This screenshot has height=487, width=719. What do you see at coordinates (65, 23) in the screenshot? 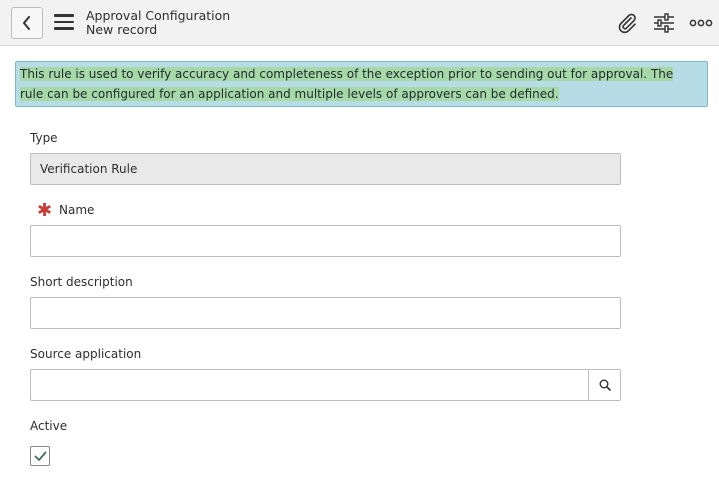
I see `hamburger-icon` at bounding box center [65, 23].